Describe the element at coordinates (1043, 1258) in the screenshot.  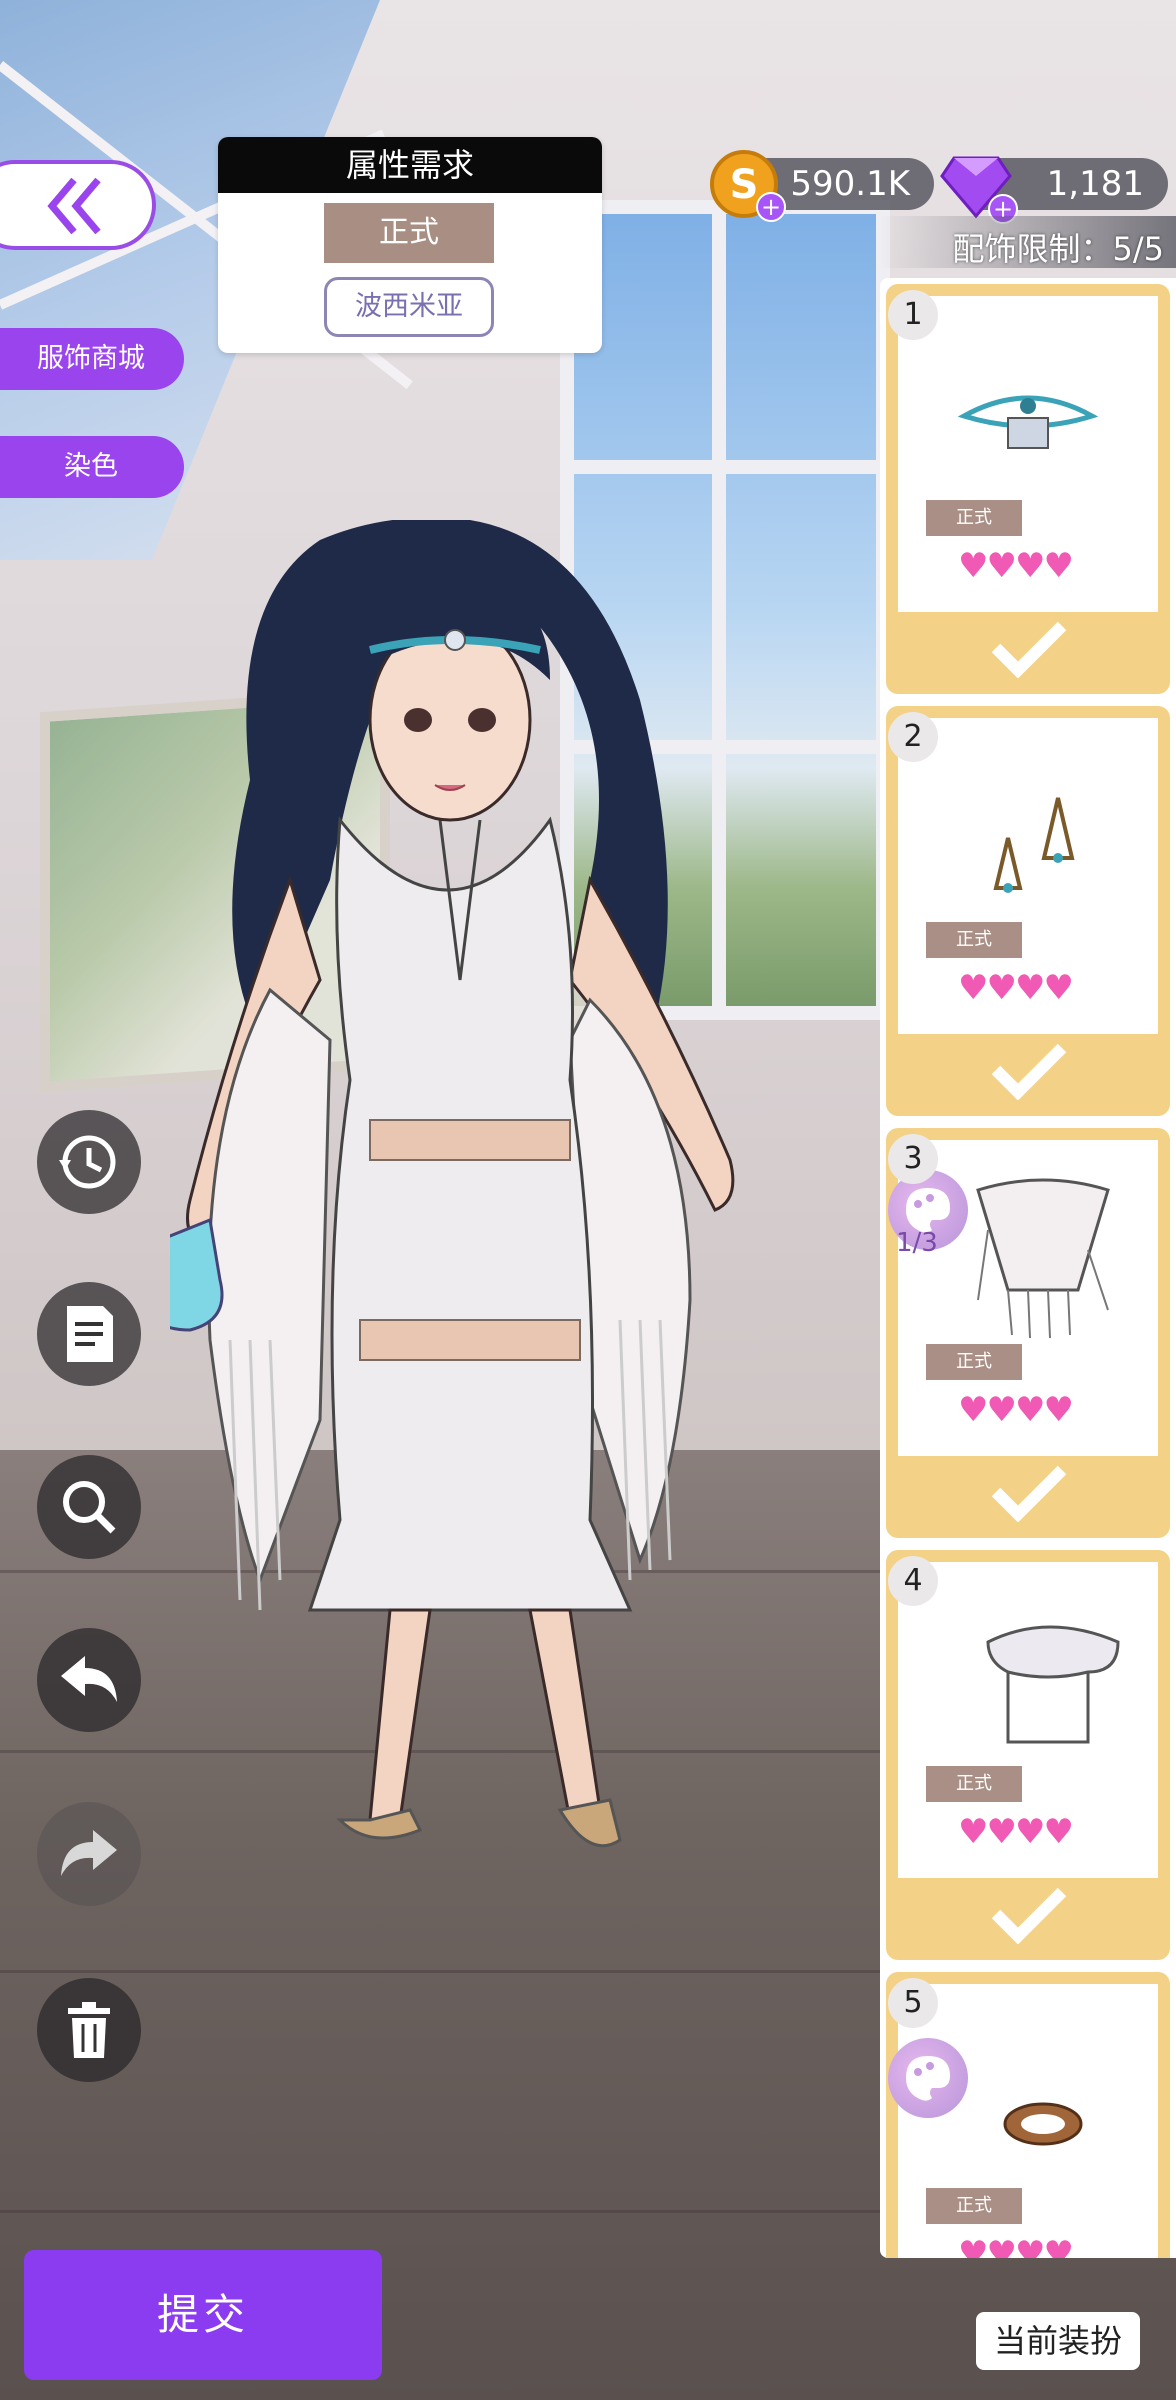
I see `fringe-shawl-image` at that location.